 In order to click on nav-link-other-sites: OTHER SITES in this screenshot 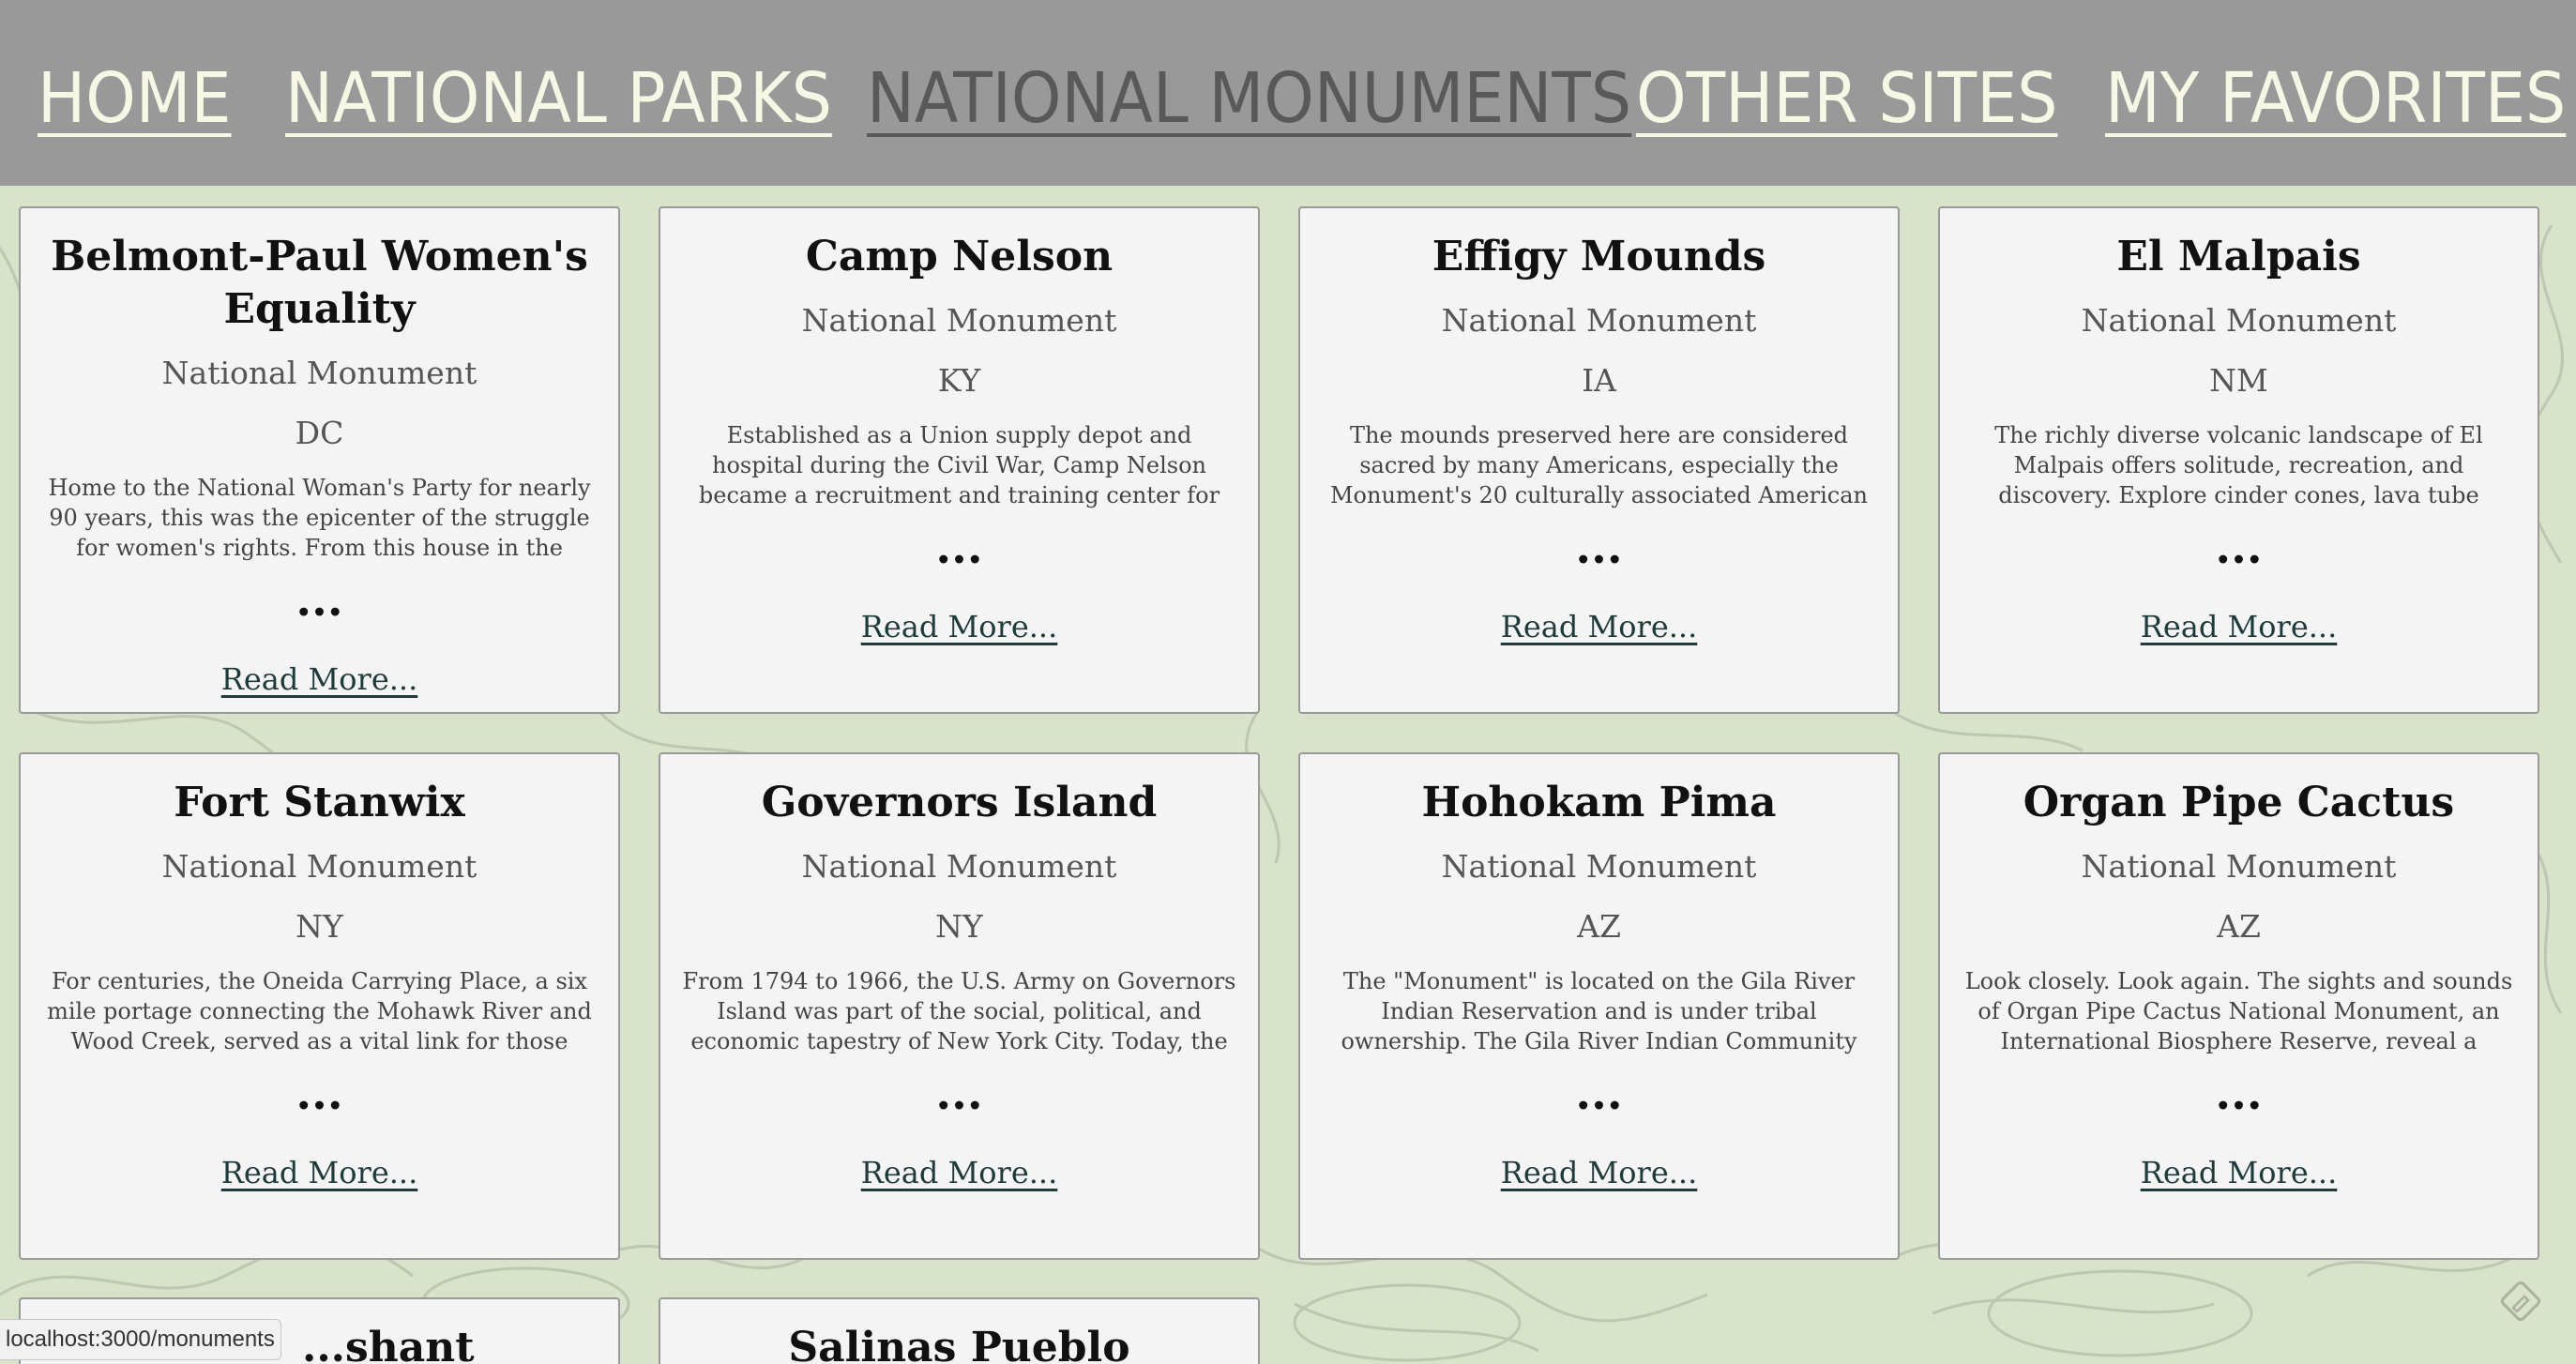, I will do `click(1847, 98)`.